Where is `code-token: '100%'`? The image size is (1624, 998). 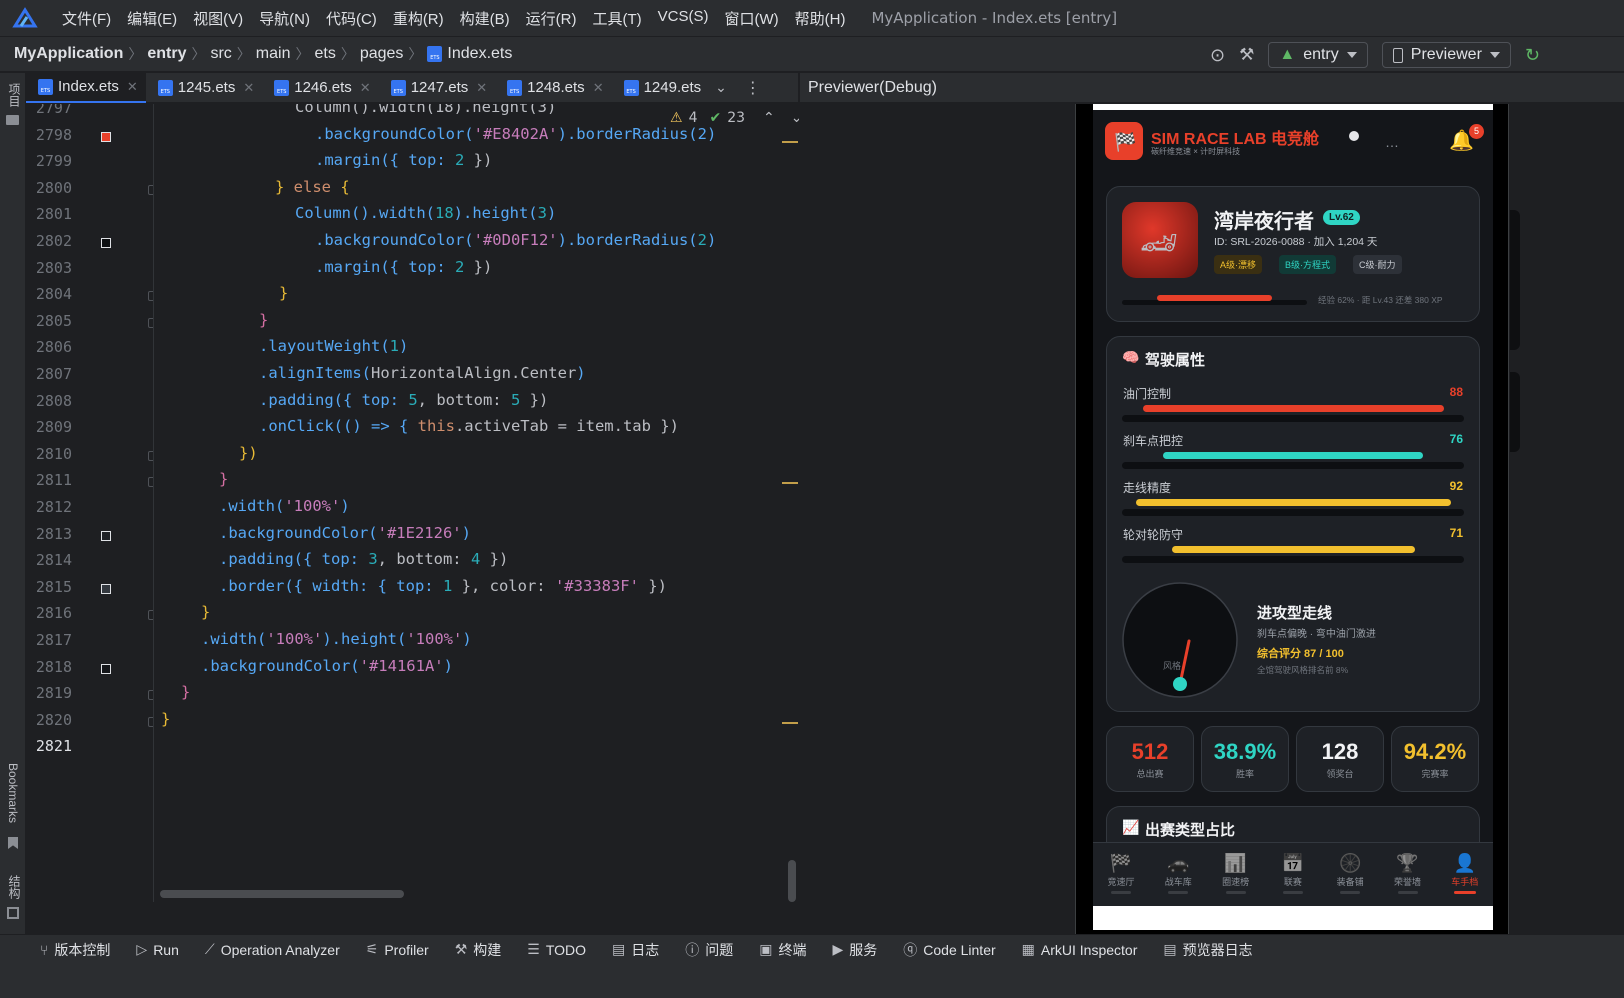
code-token: '100%' is located at coordinates (434, 639).